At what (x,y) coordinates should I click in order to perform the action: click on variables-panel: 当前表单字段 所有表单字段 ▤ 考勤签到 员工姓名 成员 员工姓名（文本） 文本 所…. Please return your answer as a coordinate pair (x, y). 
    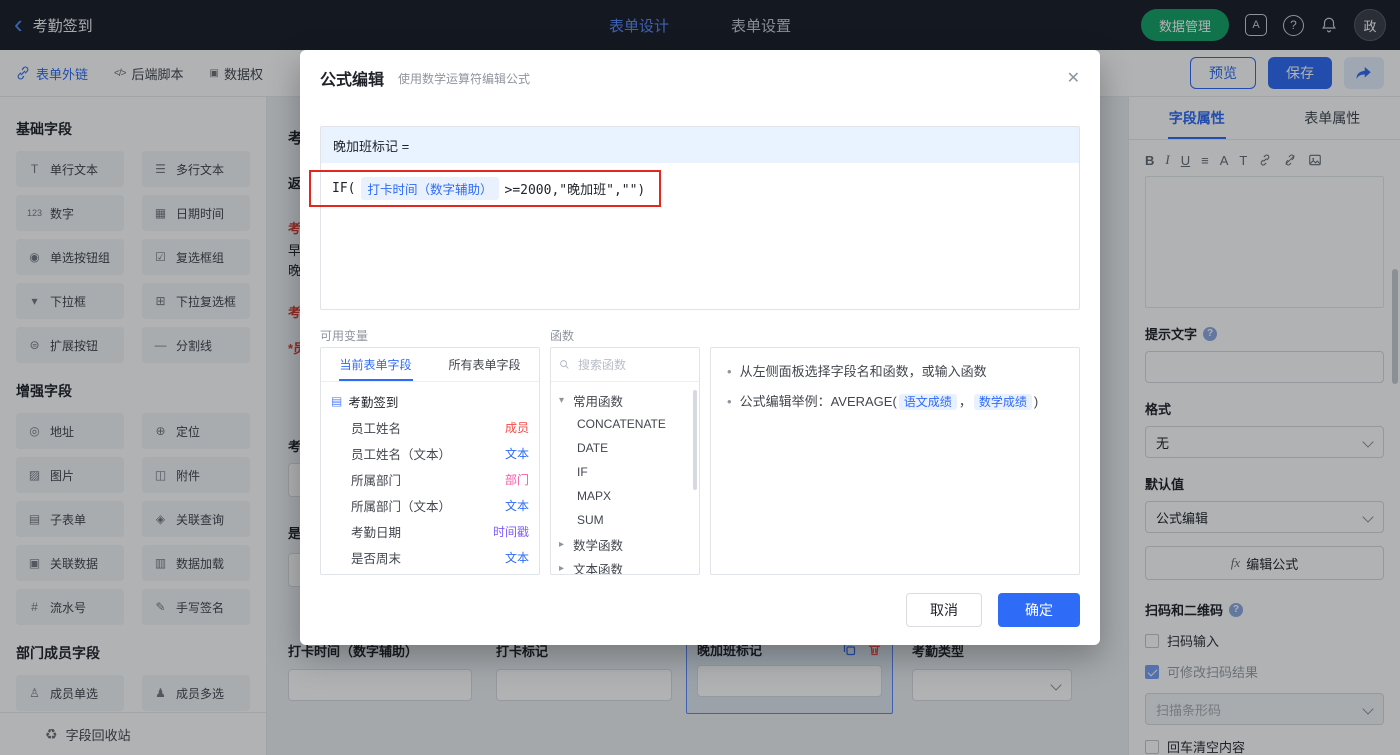
    Looking at the image, I should click on (430, 461).